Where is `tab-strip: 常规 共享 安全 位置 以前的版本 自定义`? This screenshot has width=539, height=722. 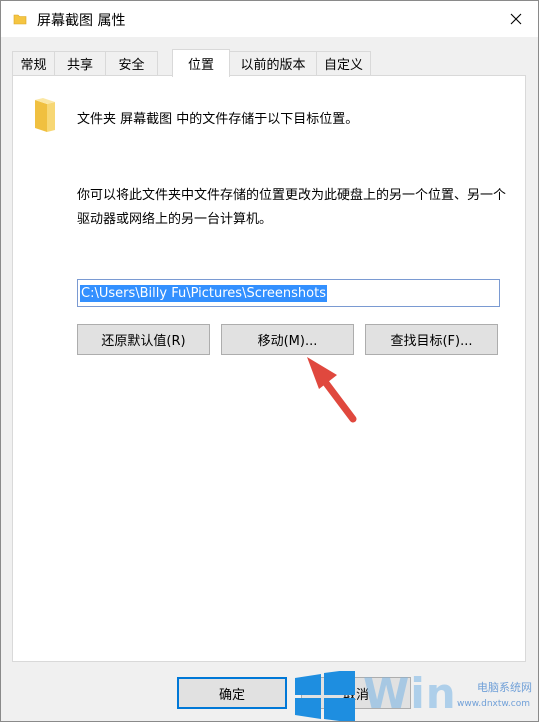
tab-strip: 常规 共享 安全 位置 以前的版本 自定义 is located at coordinates (272, 63).